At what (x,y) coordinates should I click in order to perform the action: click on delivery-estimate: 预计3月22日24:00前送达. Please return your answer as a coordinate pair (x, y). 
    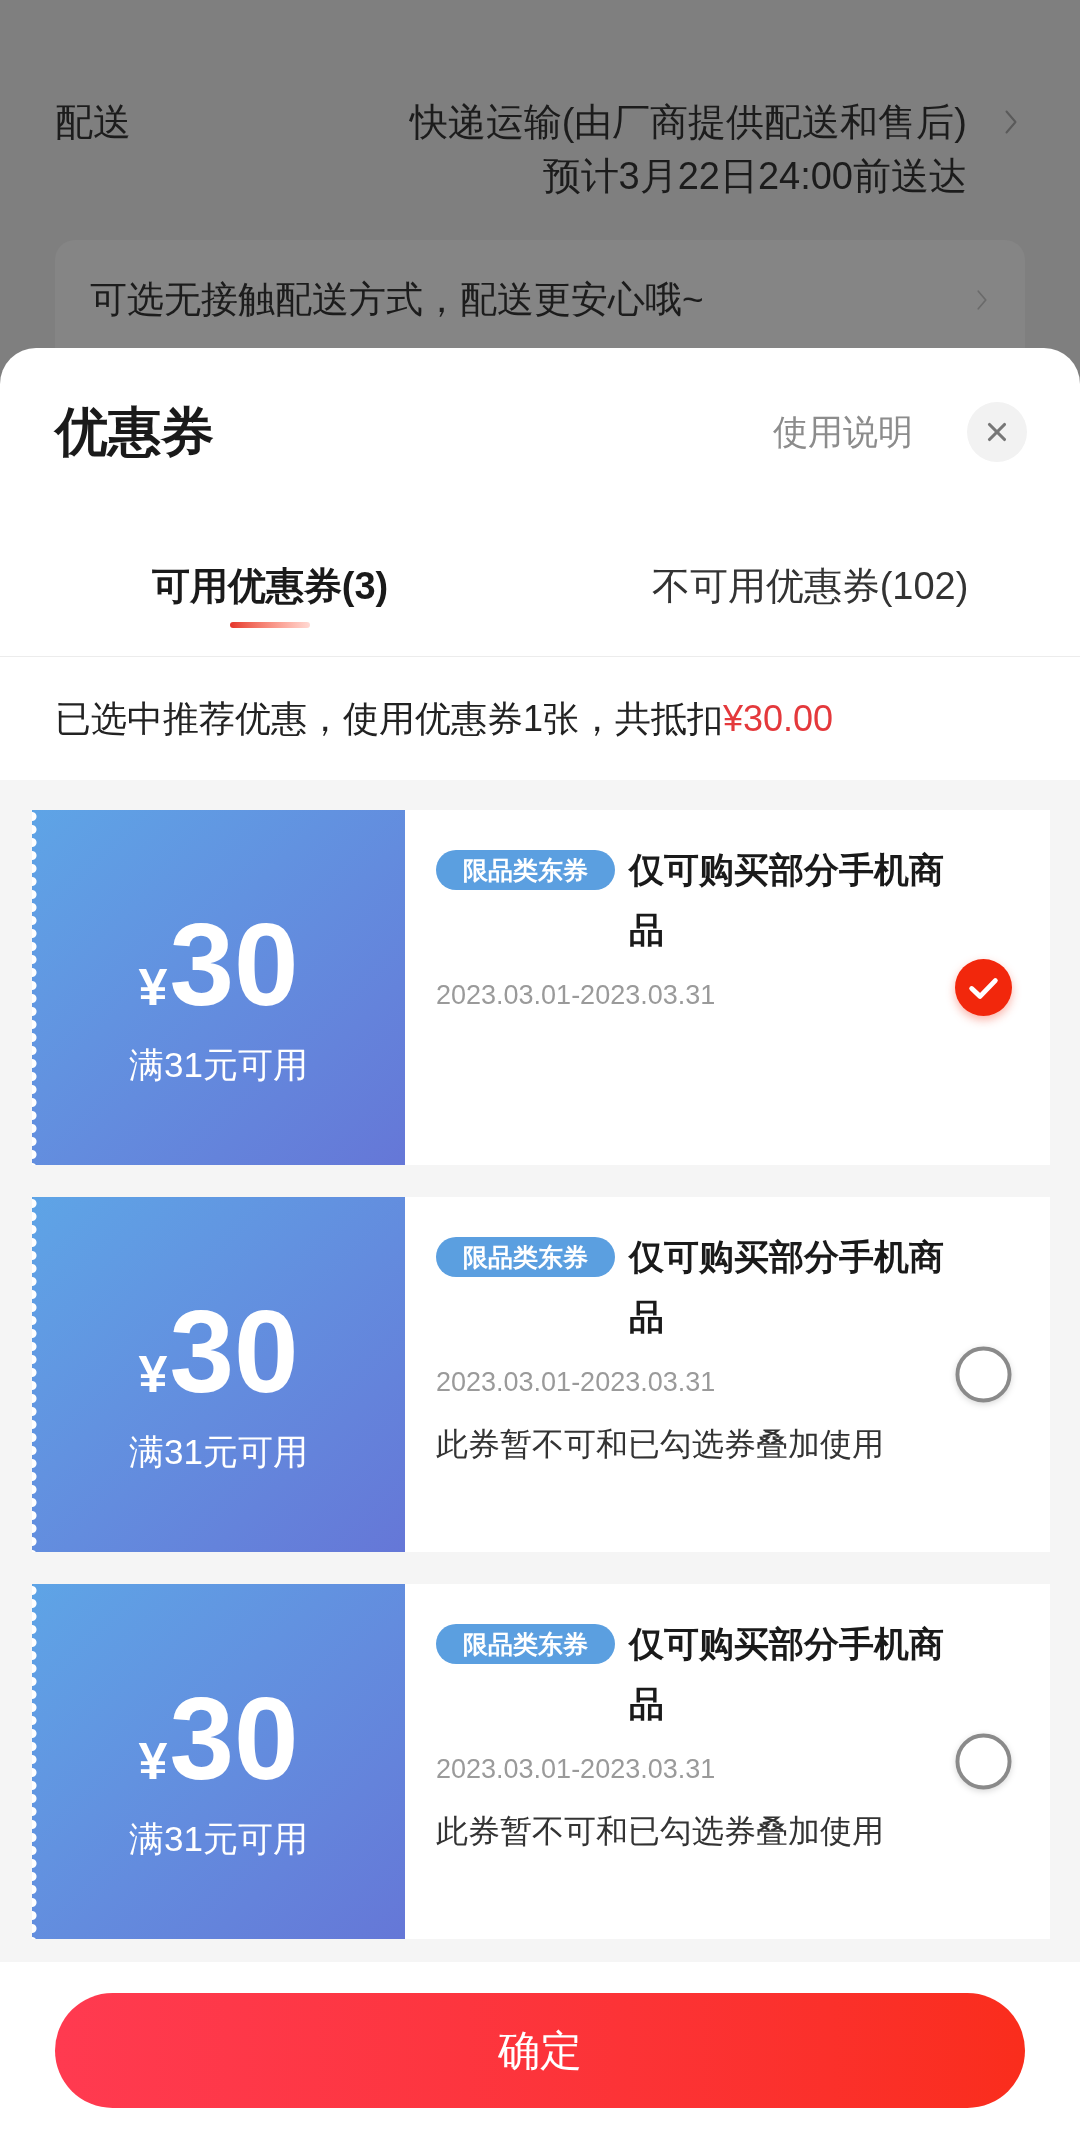
    Looking at the image, I should click on (754, 176).